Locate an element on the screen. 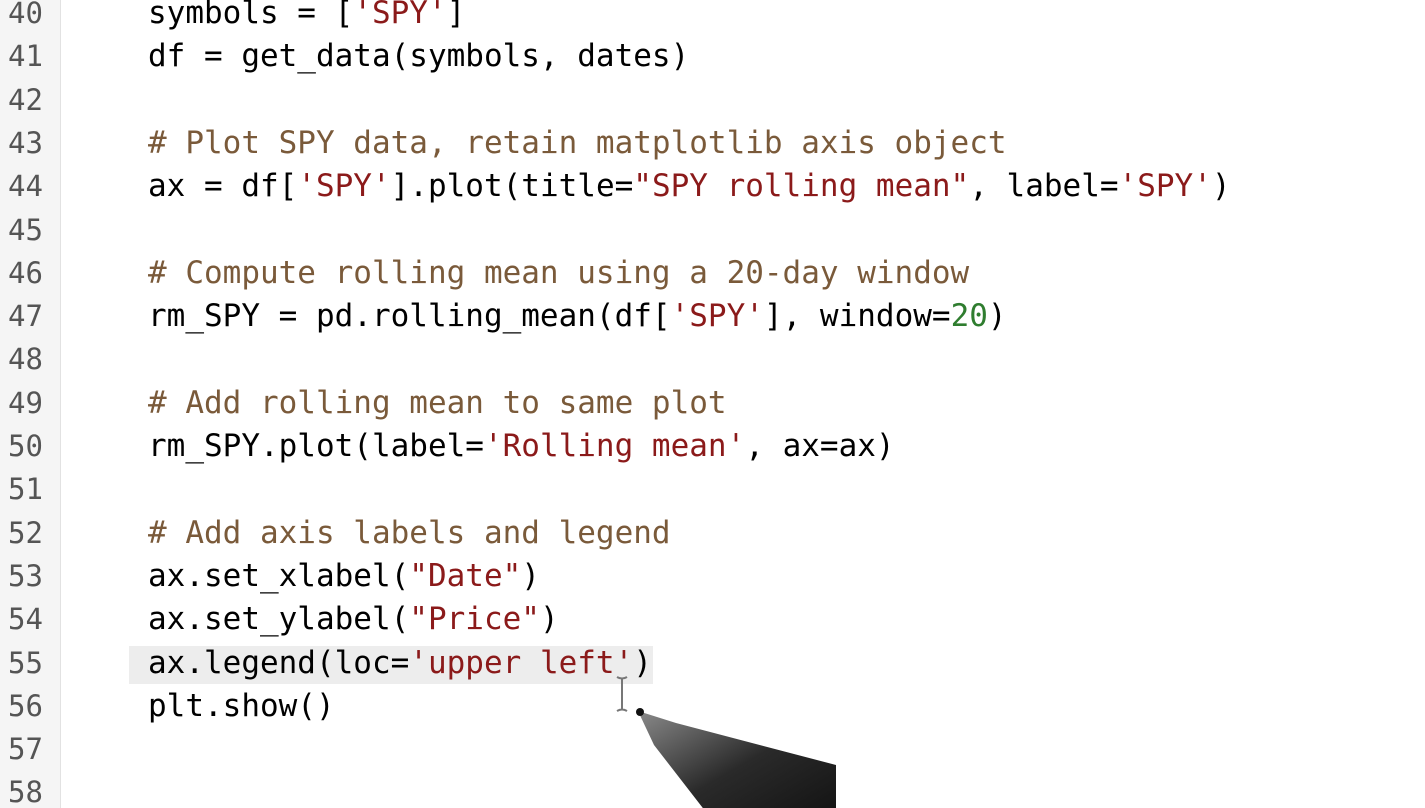 The height and width of the screenshot is (808, 1425). code-token-plain: , ax=ax) is located at coordinates (820, 446).